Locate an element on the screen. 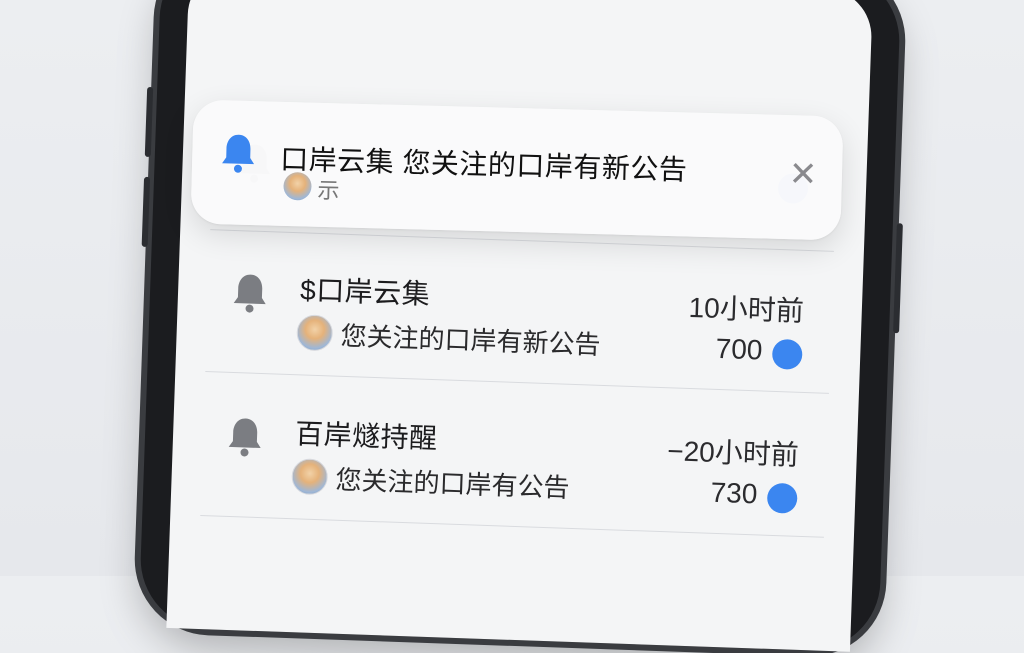  notification-title: $口岸云集 is located at coordinates (365, 292).